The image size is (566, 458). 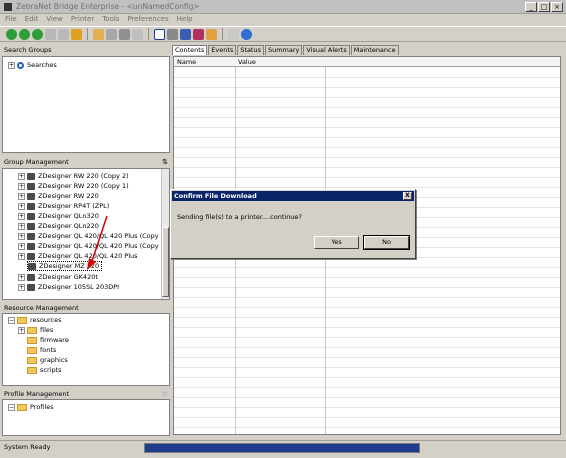 What do you see at coordinates (336, 242) in the screenshot?
I see `yes-button: Yes` at bounding box center [336, 242].